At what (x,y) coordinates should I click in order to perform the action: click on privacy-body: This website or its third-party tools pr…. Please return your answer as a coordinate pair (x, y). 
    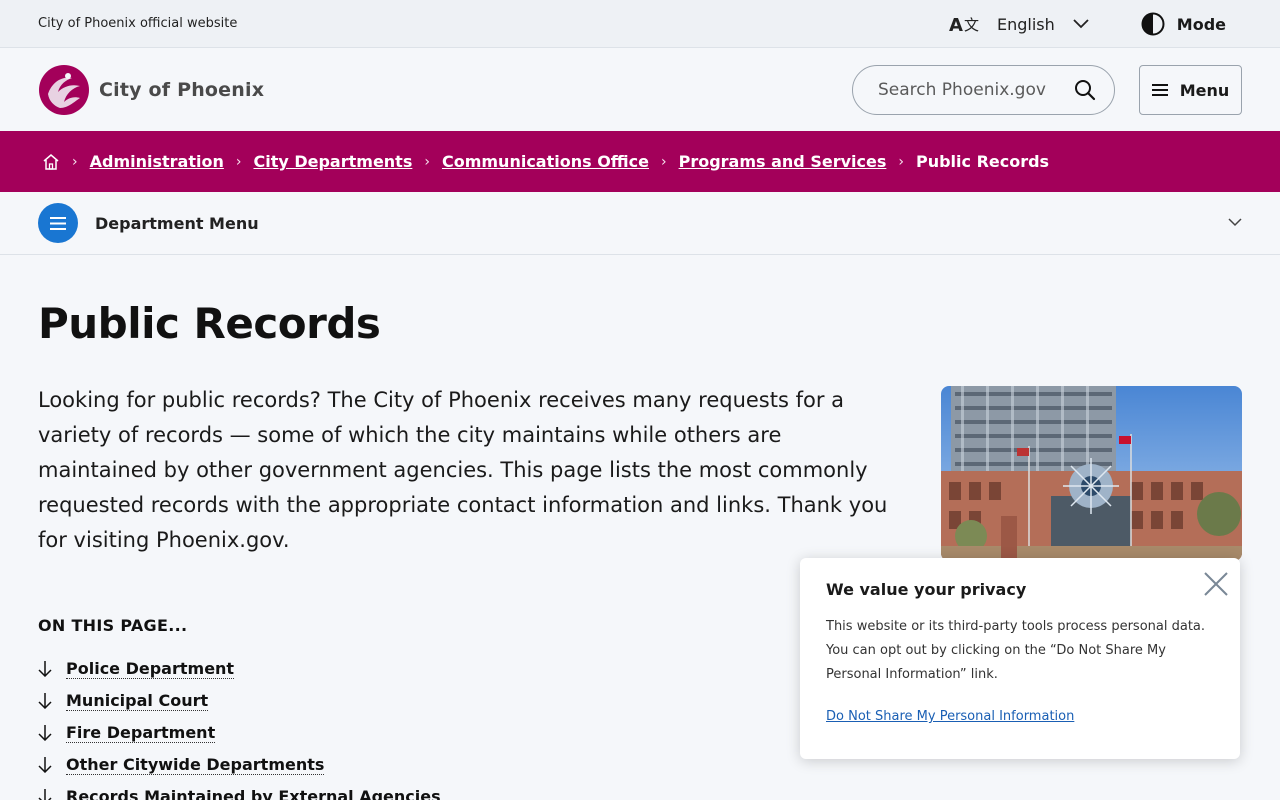
    Looking at the image, I should click on (1016, 650).